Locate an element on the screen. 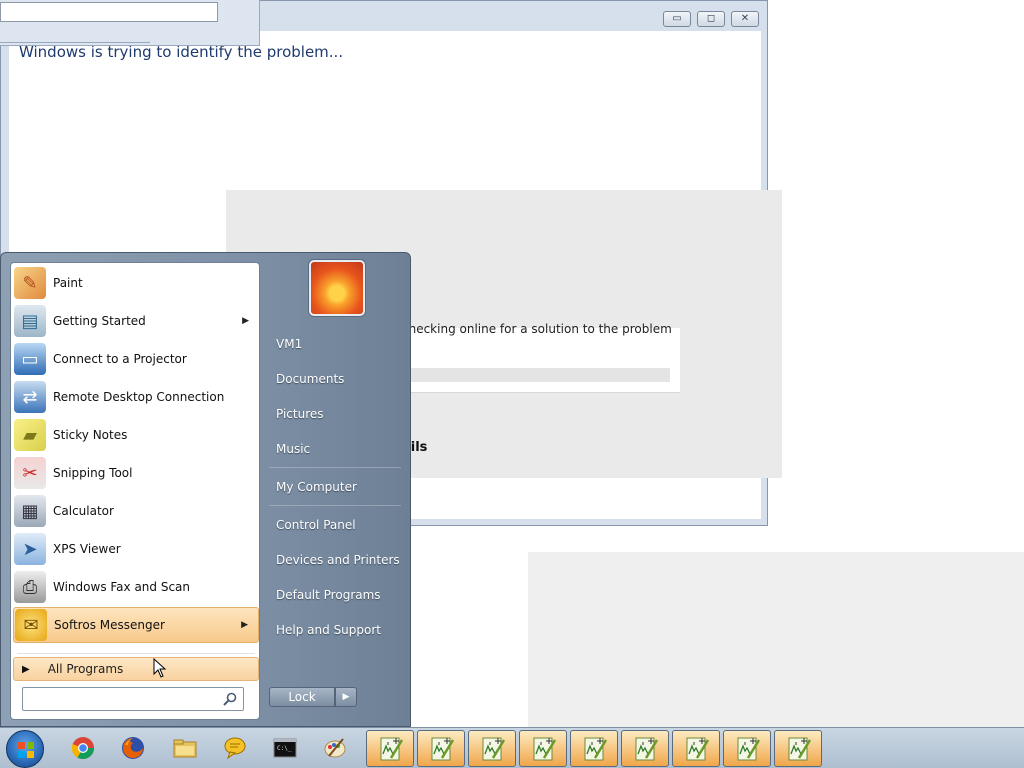 This screenshot has width=1024, height=768. dialog-divider is located at coordinates (75, 48).